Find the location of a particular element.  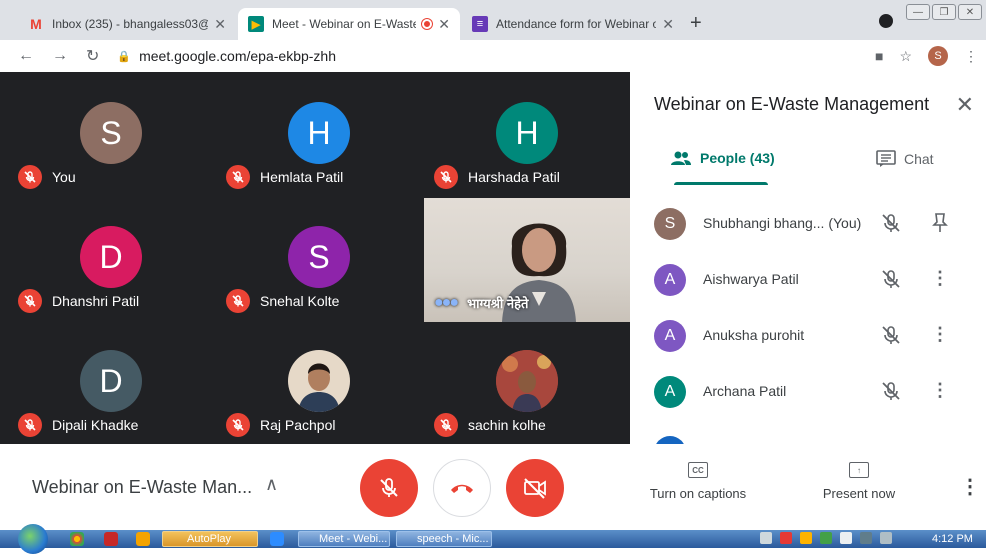

leave-call-button is located at coordinates (462, 488).